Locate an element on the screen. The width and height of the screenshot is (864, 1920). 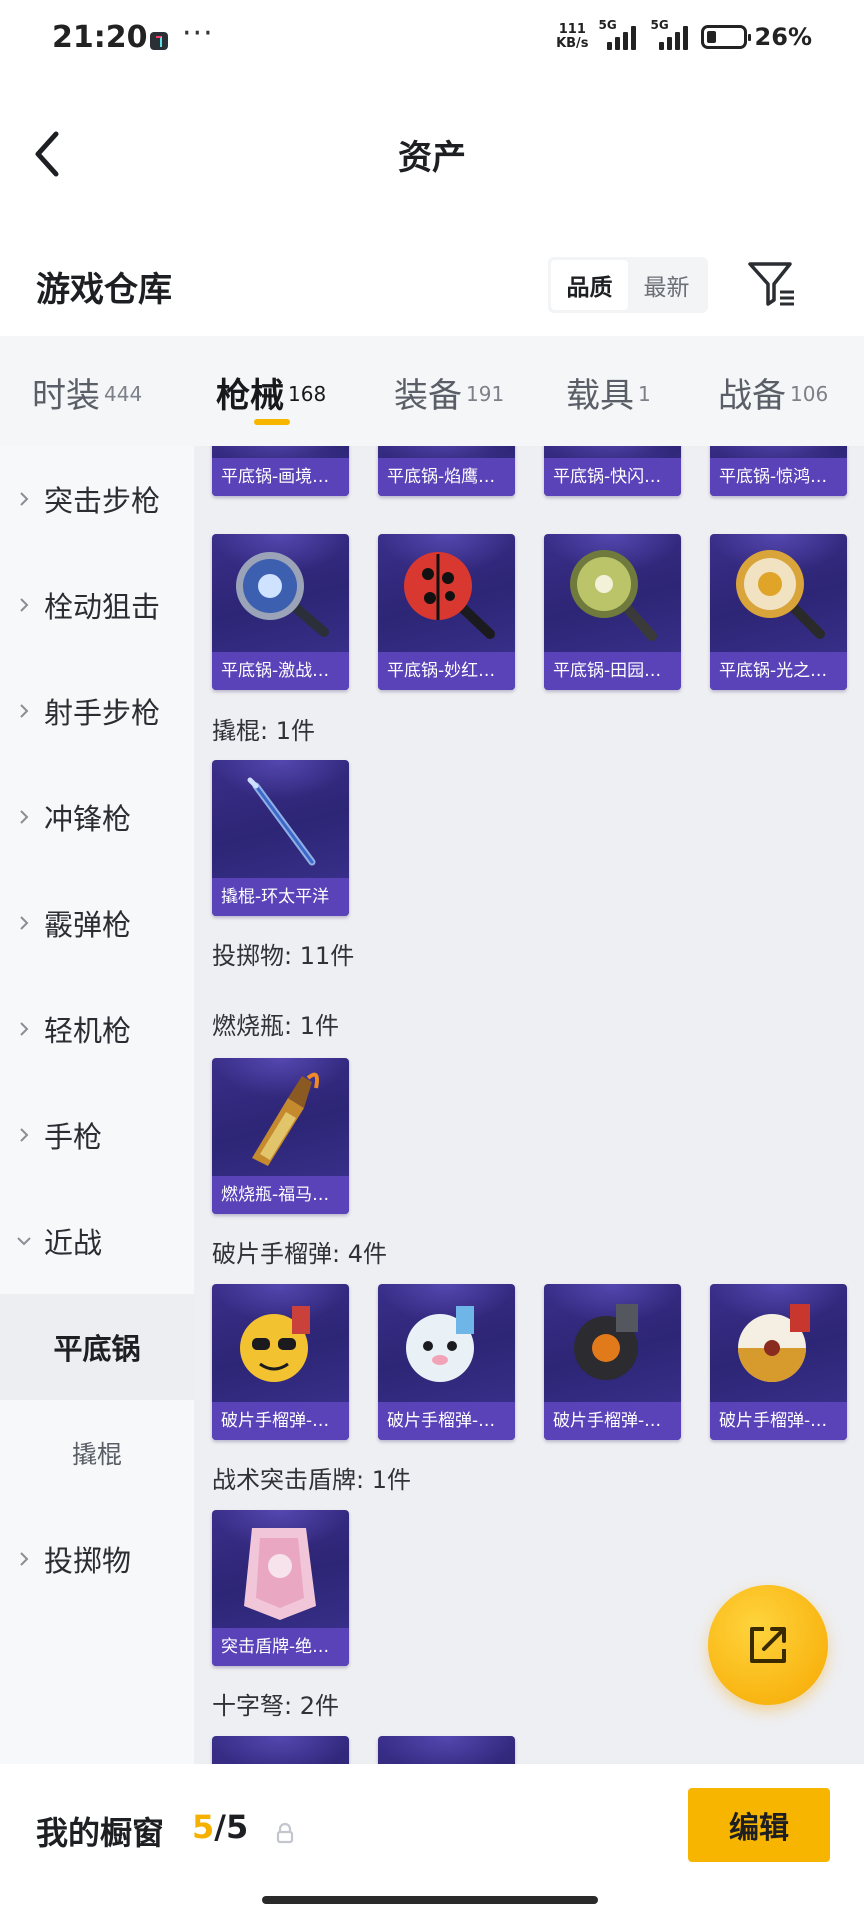
section-label-molotov: 燃烧瓶: 1件 is located at coordinates (275, 1026).